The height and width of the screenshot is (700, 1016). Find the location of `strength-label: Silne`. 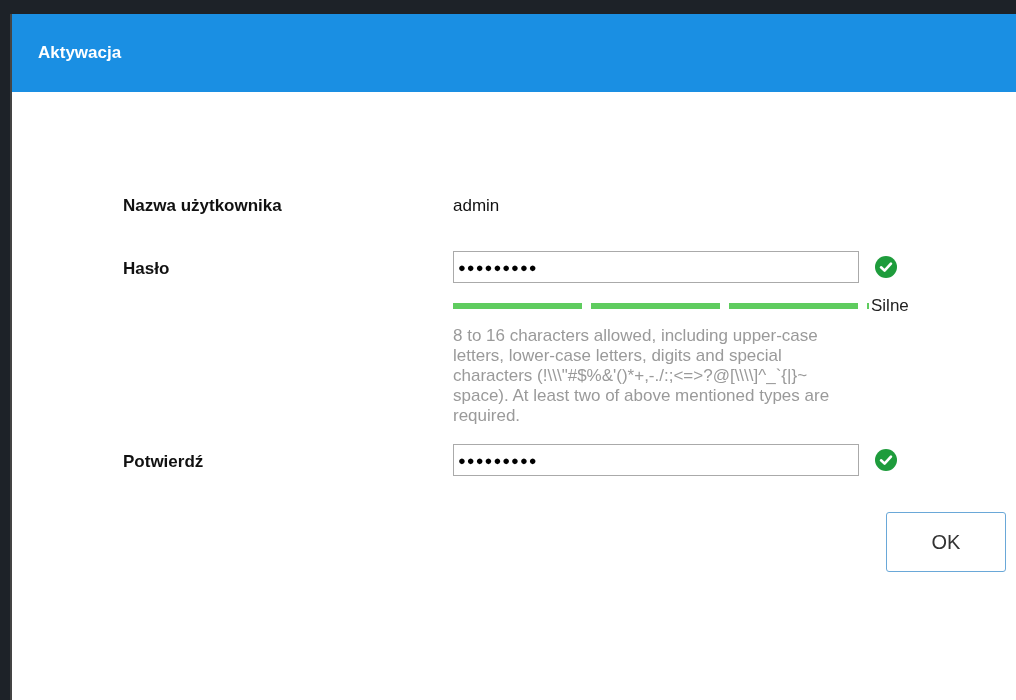

strength-label: Silne is located at coordinates (890, 306).